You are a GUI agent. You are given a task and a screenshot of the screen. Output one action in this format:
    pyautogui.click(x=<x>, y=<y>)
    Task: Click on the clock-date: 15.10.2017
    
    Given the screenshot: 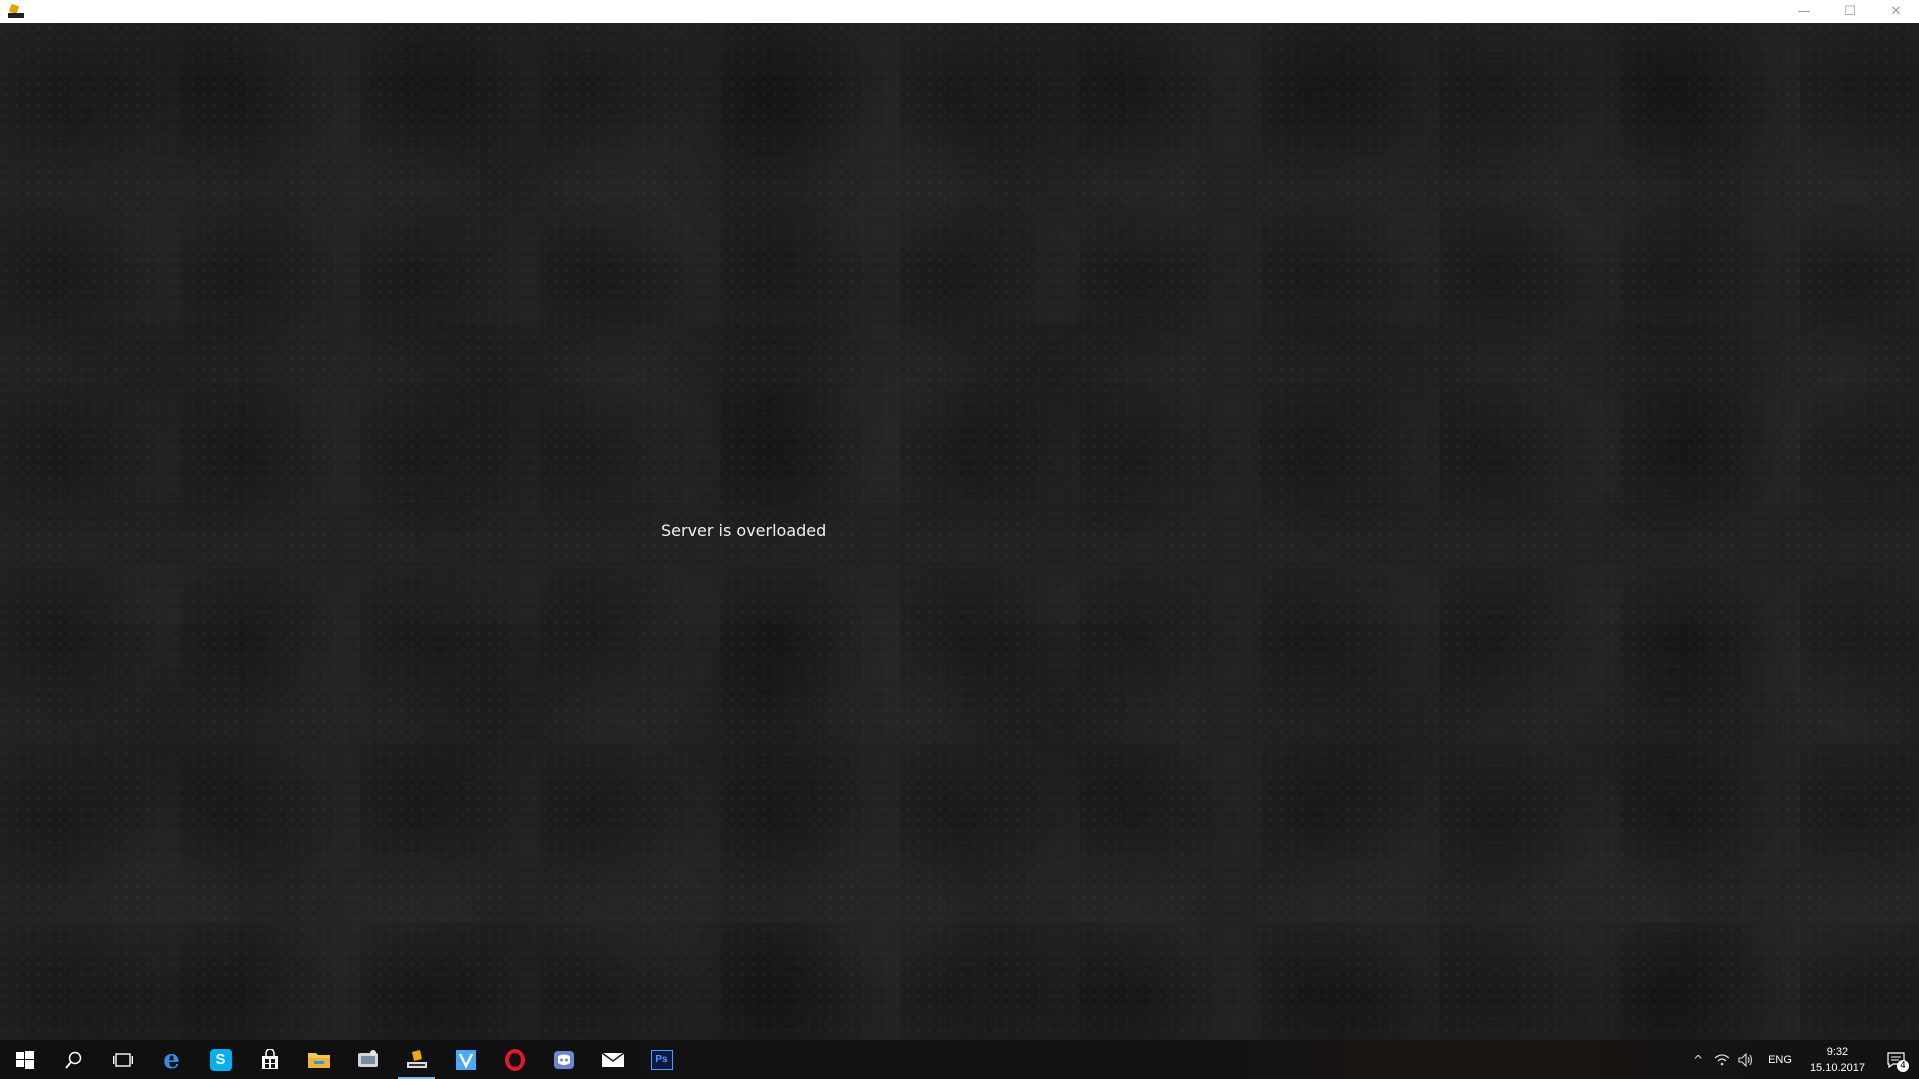 What is the action you would take?
    pyautogui.click(x=1837, y=1067)
    